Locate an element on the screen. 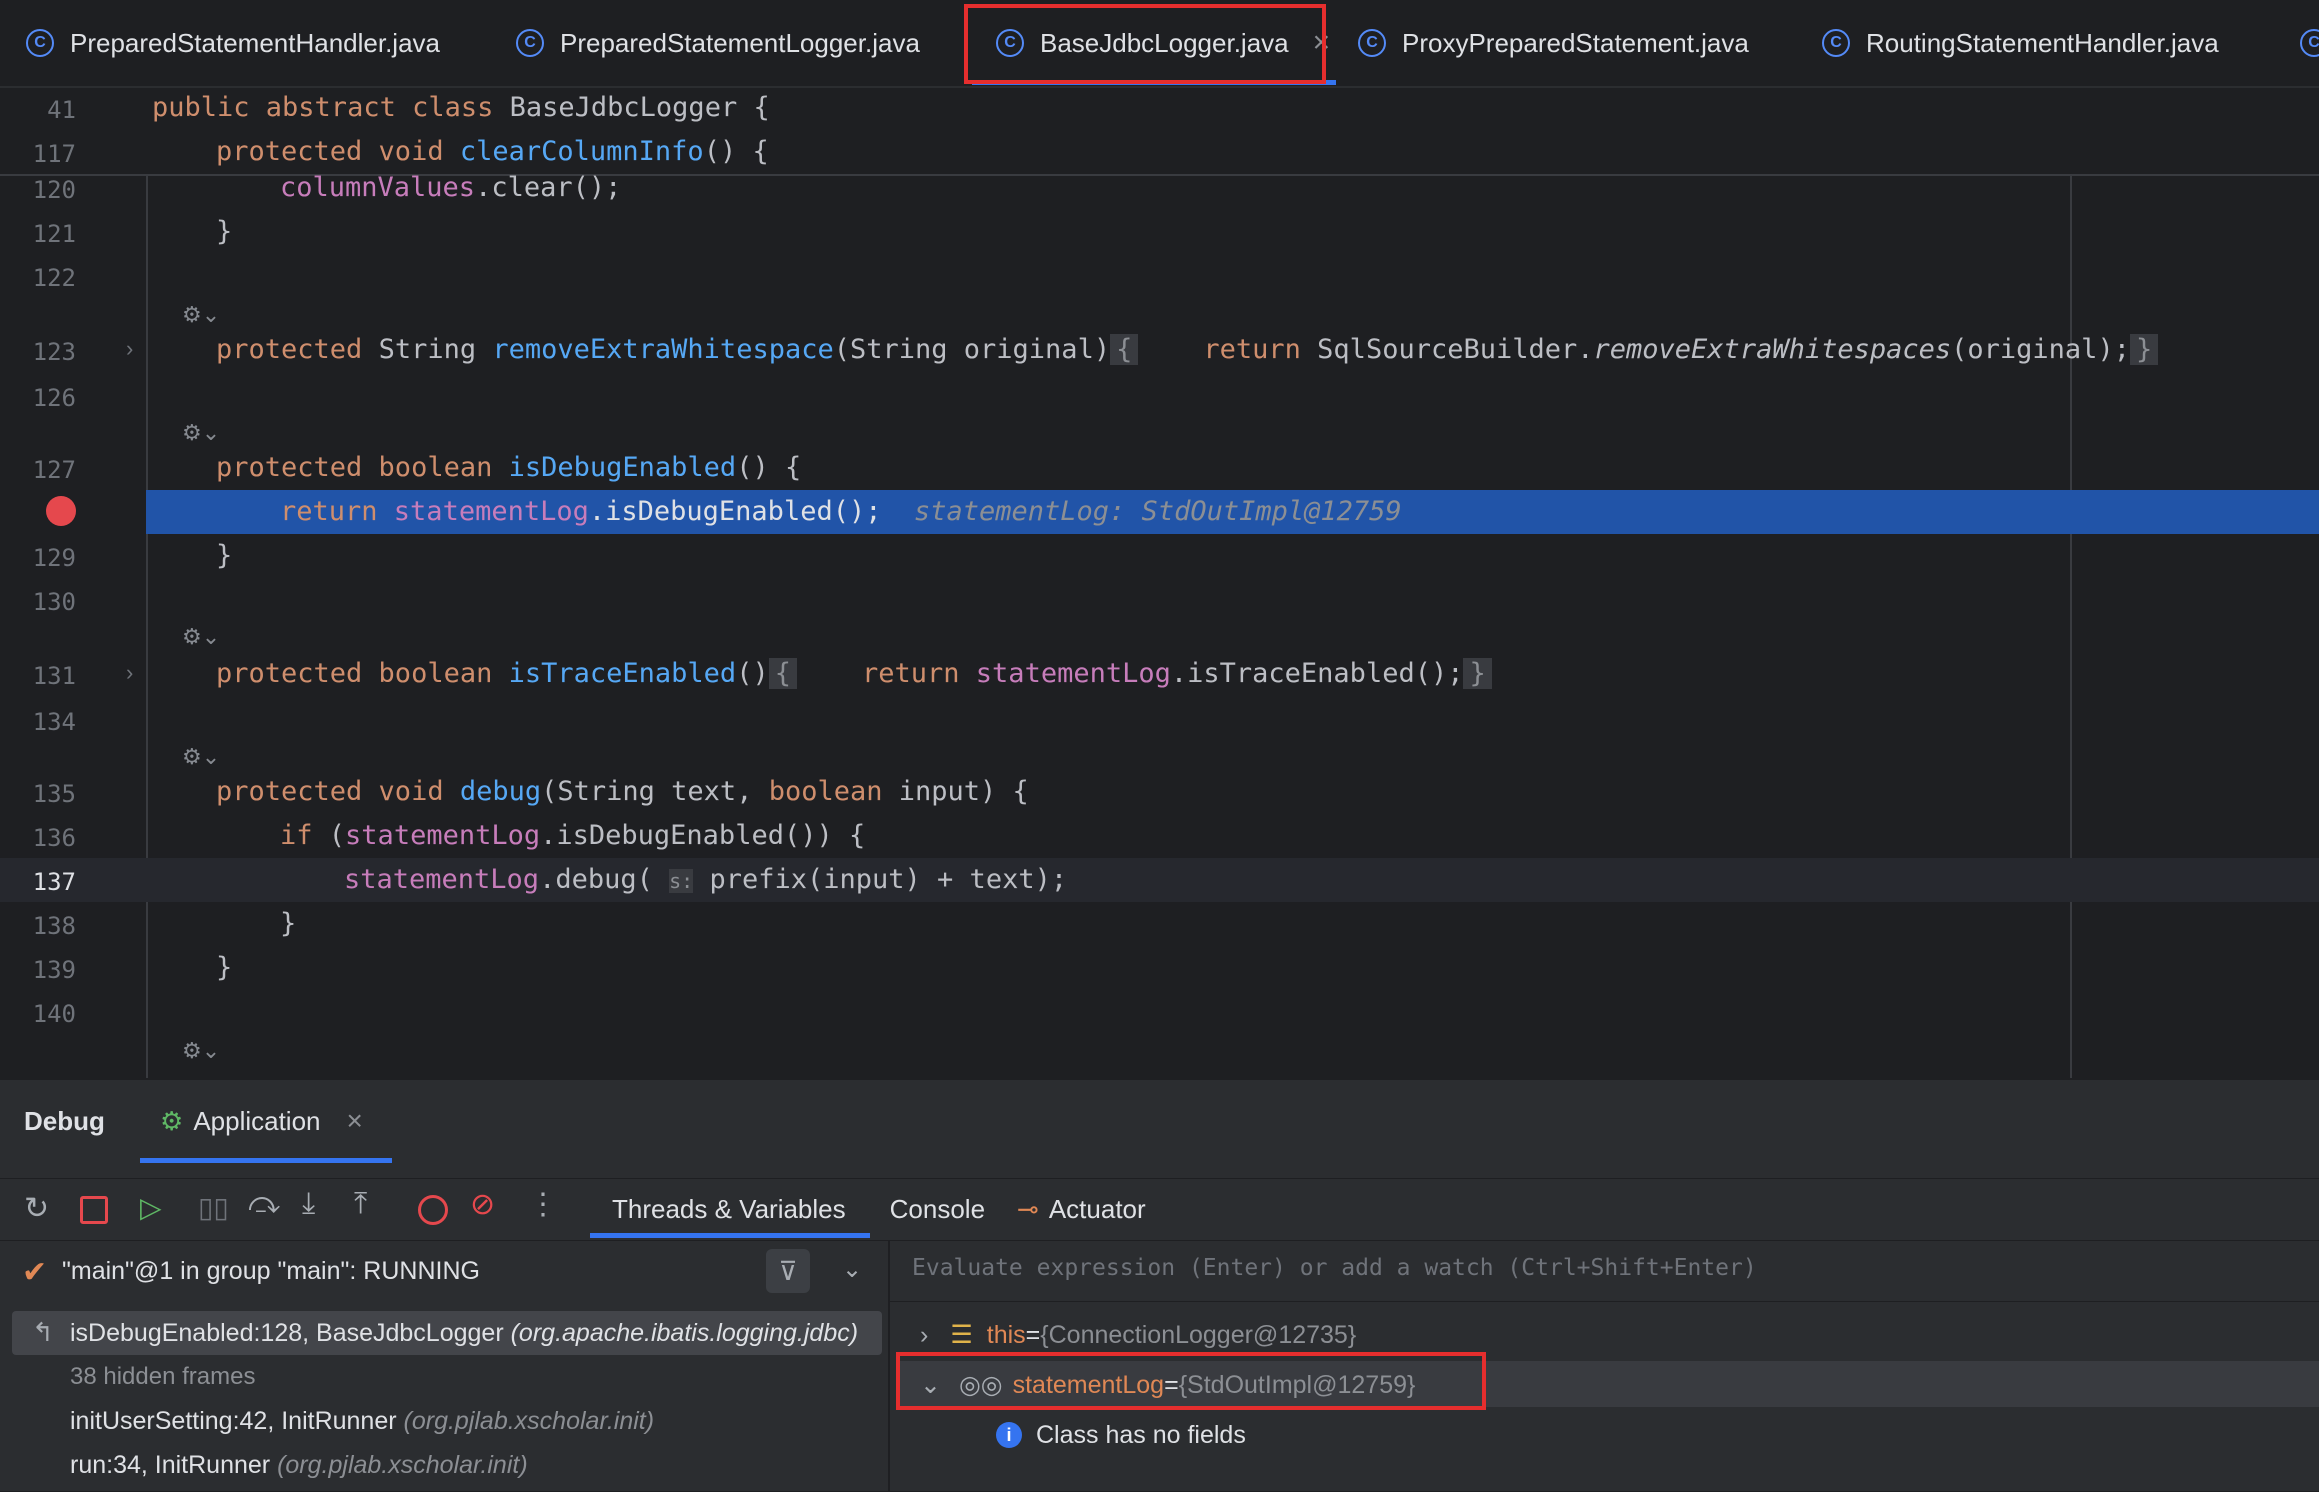 The height and width of the screenshot is (1492, 2319). line-number: 139 is located at coordinates (54, 970).